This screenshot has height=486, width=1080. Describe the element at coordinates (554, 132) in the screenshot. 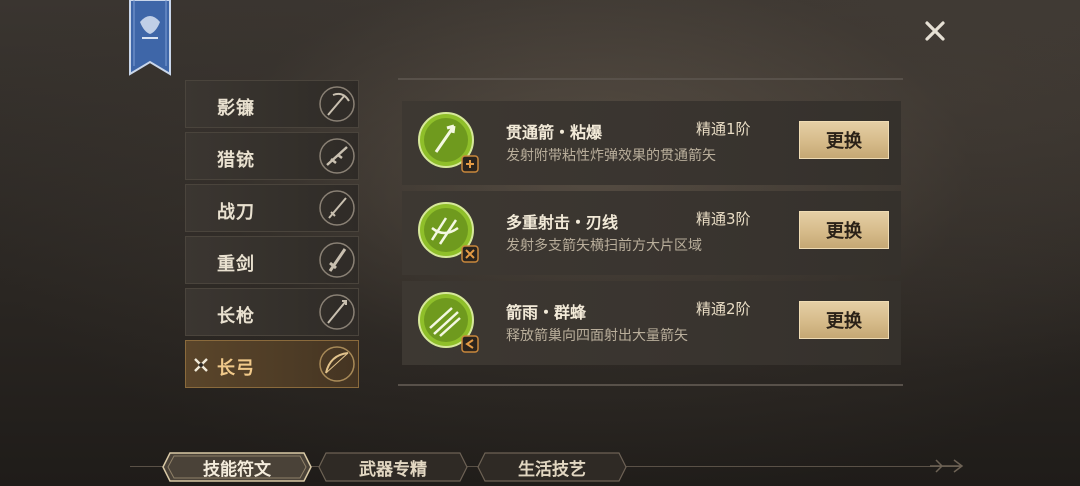

I see `skill-name: 贯通箭・粘爆` at that location.